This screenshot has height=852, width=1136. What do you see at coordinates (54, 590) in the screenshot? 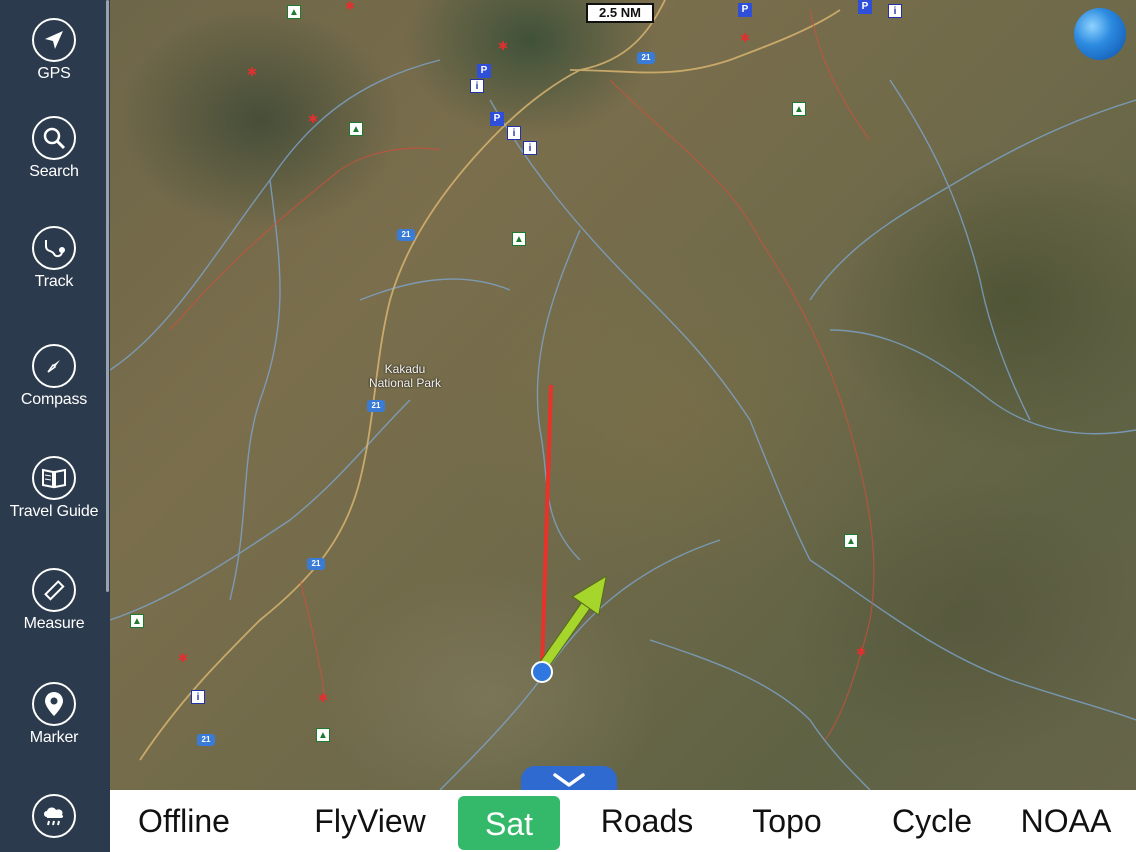
I see `ruler-icon` at bounding box center [54, 590].